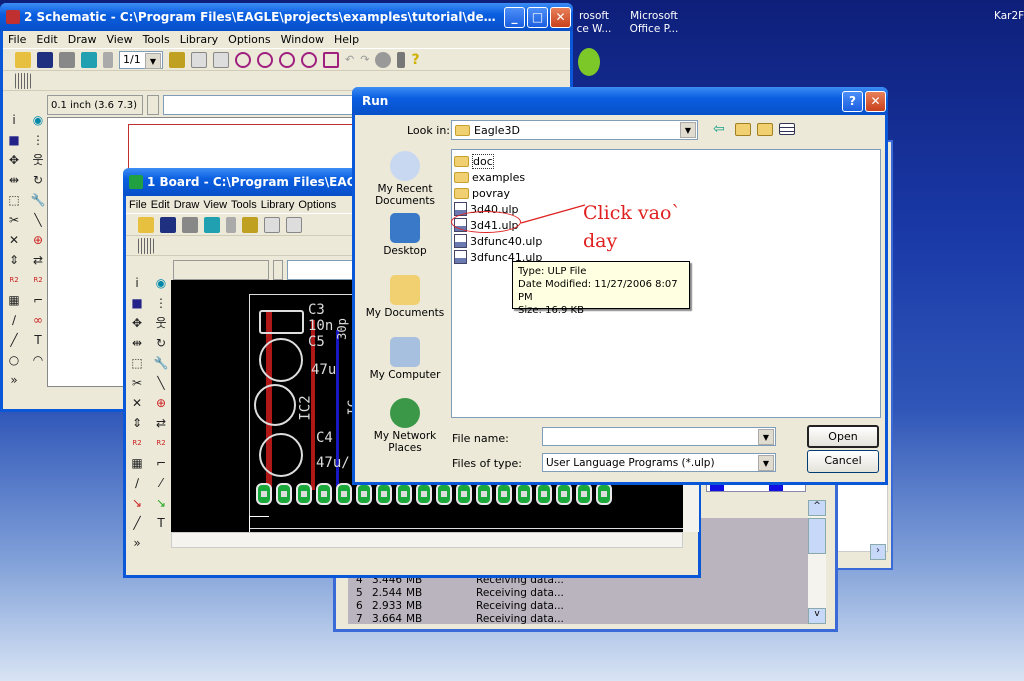 This screenshot has width=1024, height=681. What do you see at coordinates (383, 59) in the screenshot?
I see `stop-icon` at bounding box center [383, 59].